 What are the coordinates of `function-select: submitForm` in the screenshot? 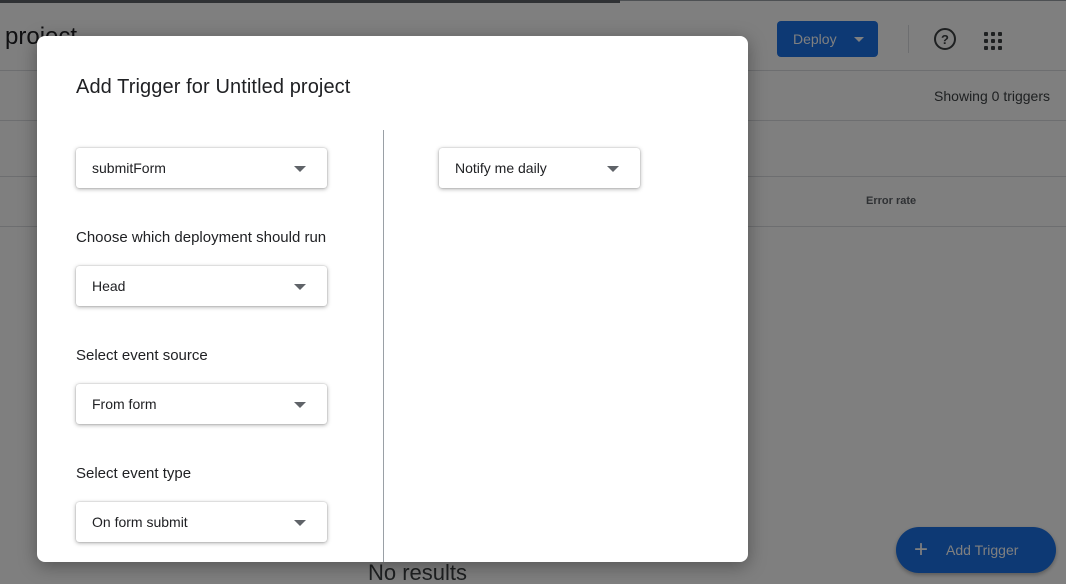 It's located at (201, 168).